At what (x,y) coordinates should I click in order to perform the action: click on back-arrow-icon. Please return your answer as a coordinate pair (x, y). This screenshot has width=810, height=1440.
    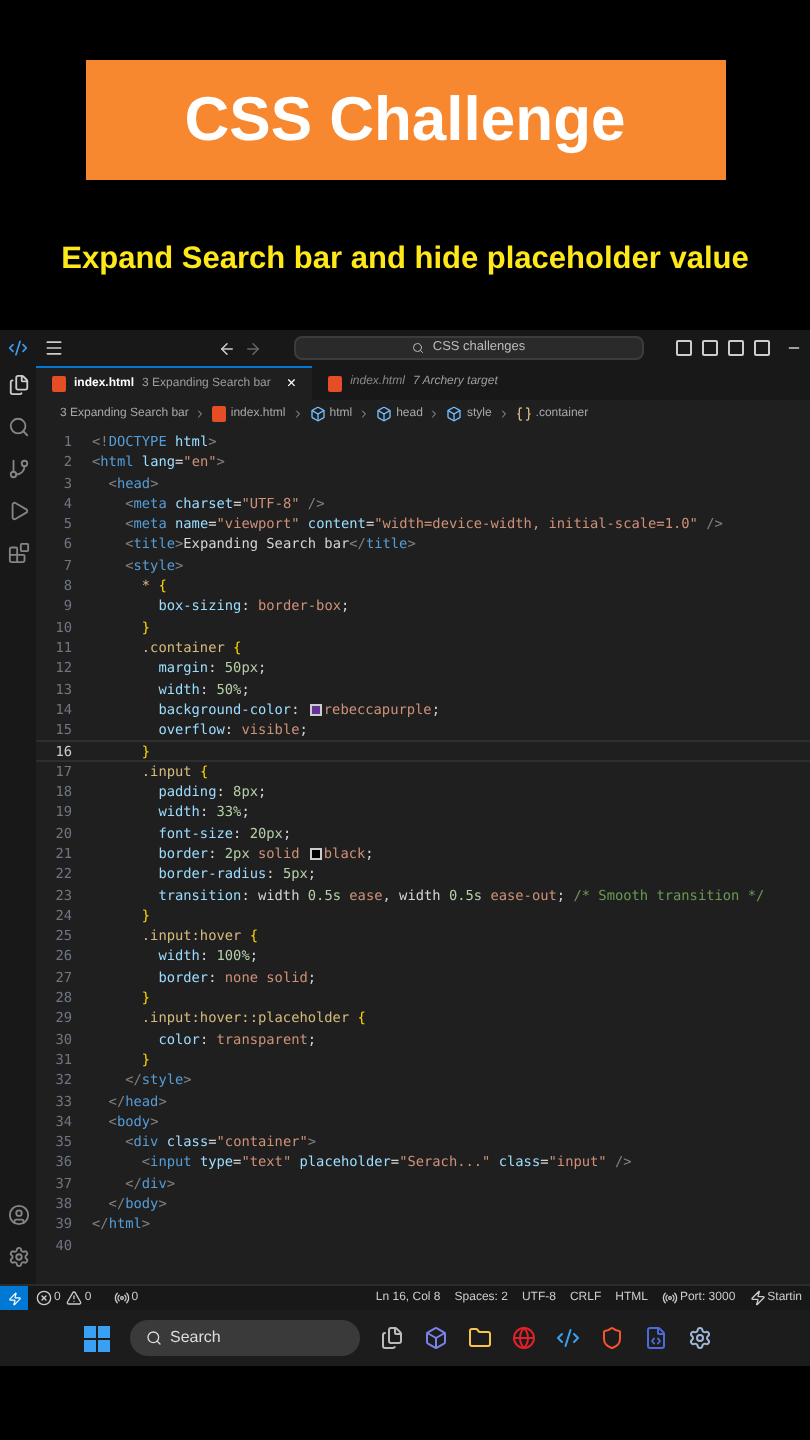
    Looking at the image, I should click on (227, 348).